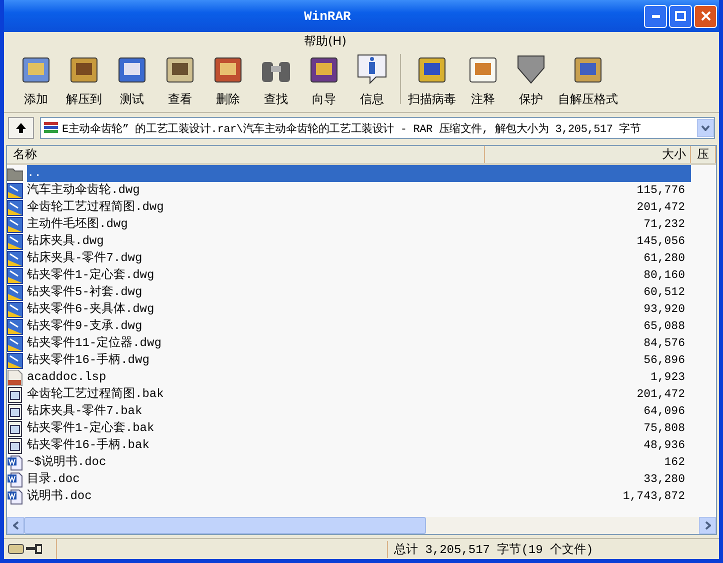 The height and width of the screenshot is (563, 723). Describe the element at coordinates (588, 154) in the screenshot. I see `column-header: 大小` at that location.